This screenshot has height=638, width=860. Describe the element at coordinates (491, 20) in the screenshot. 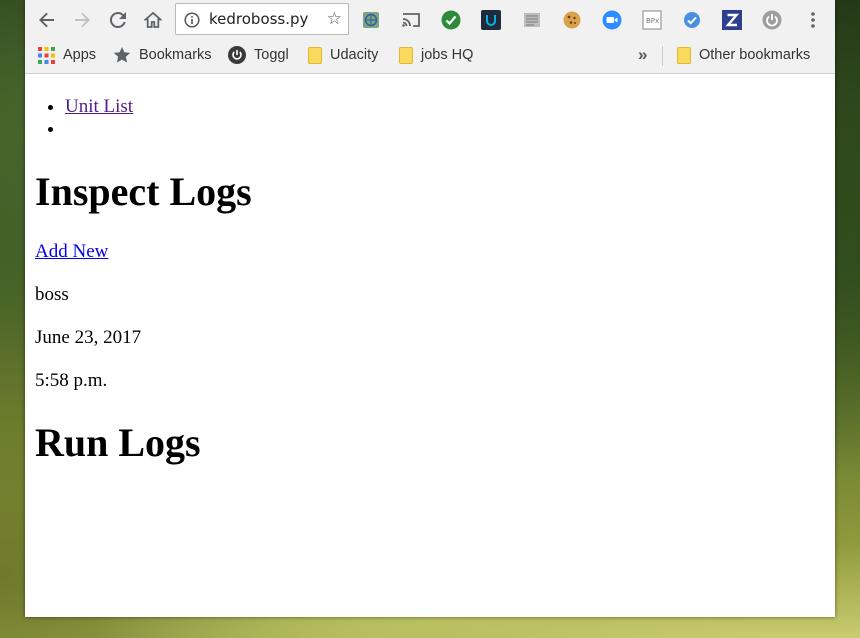

I see `udacity-extension-icon` at that location.